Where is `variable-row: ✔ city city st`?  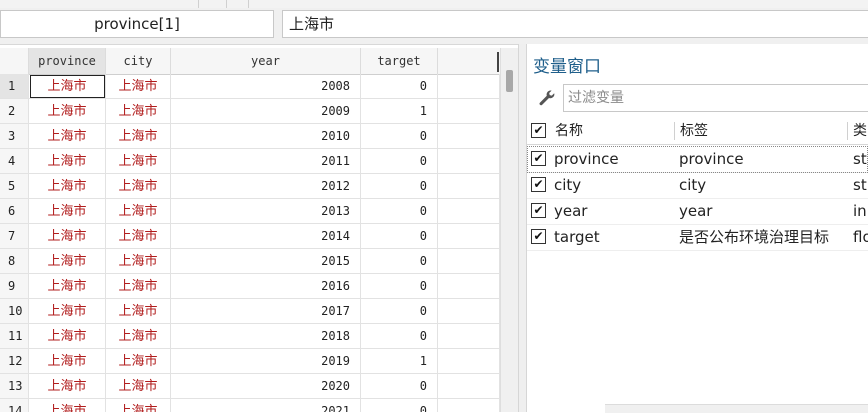 variable-row: ✔ city city st is located at coordinates (697, 185).